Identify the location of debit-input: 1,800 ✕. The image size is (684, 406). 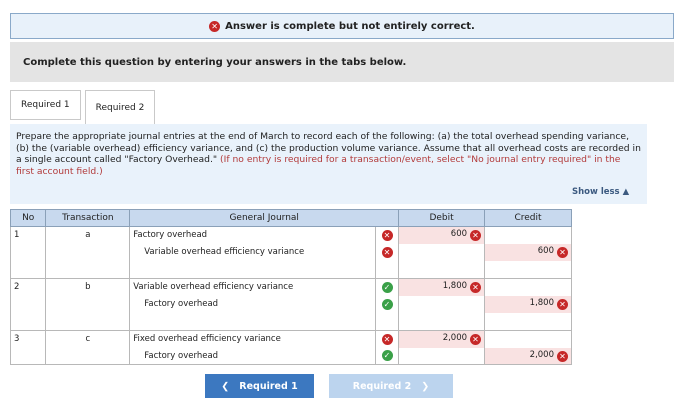
(442, 287).